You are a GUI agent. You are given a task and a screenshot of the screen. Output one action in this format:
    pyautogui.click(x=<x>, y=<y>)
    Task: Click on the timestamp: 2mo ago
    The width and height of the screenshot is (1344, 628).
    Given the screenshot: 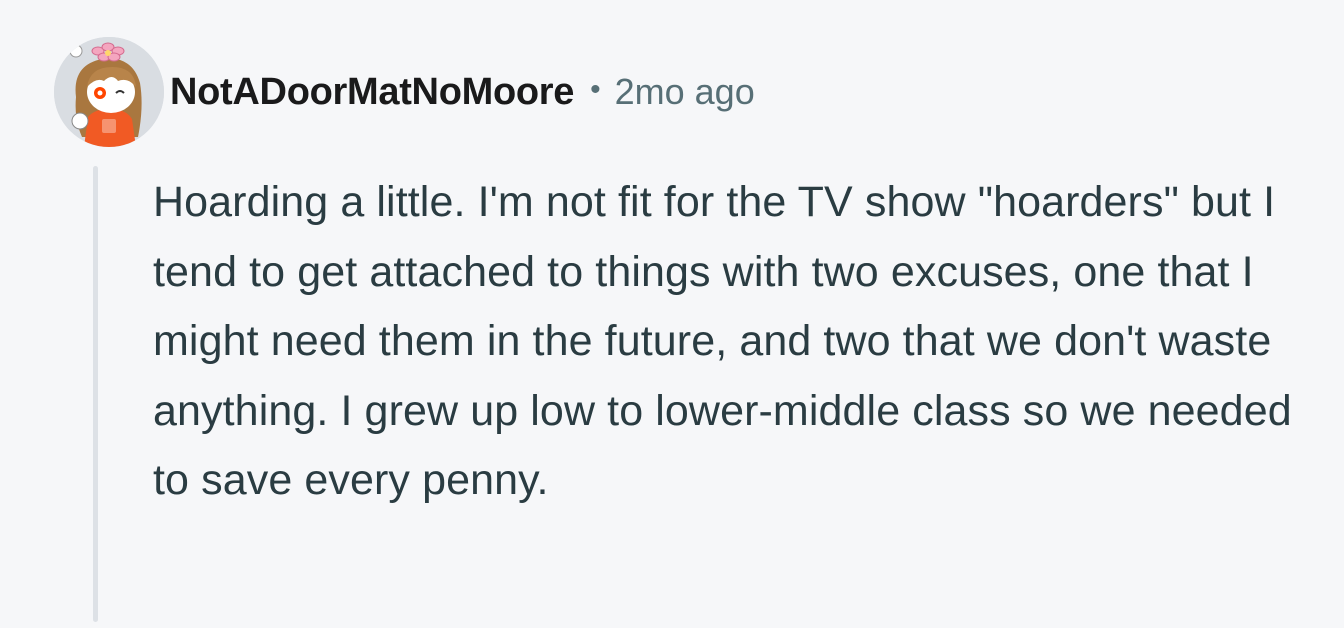 What is the action you would take?
    pyautogui.click(x=685, y=92)
    